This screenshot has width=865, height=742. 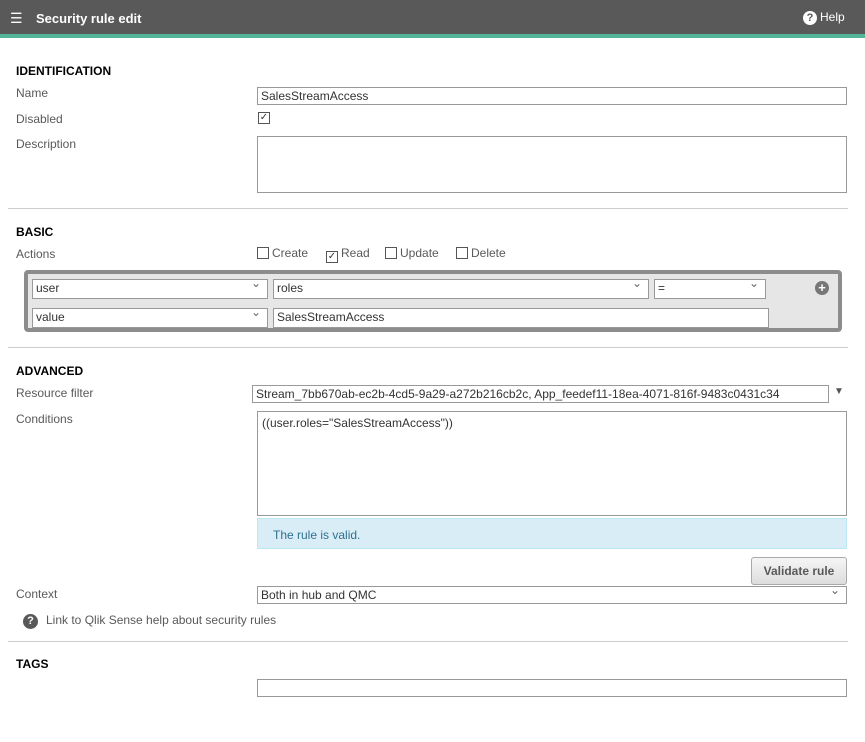 I want to click on property-select: roles, so click(x=461, y=289).